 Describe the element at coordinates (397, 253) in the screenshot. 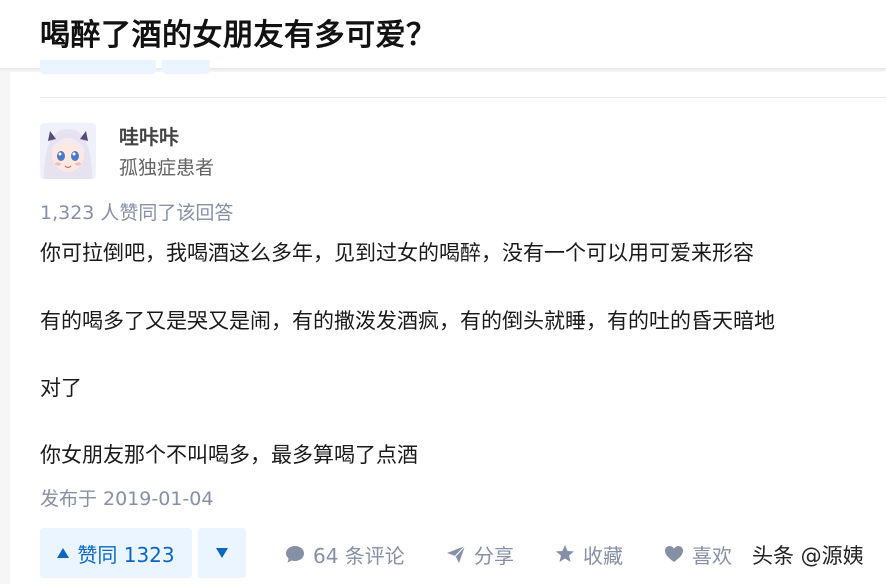

I see `answer-paragraph: 你可拉倒吧，我喝酒这么多年，见到过女的喝醉，没有一个可以用可爱来形容` at that location.